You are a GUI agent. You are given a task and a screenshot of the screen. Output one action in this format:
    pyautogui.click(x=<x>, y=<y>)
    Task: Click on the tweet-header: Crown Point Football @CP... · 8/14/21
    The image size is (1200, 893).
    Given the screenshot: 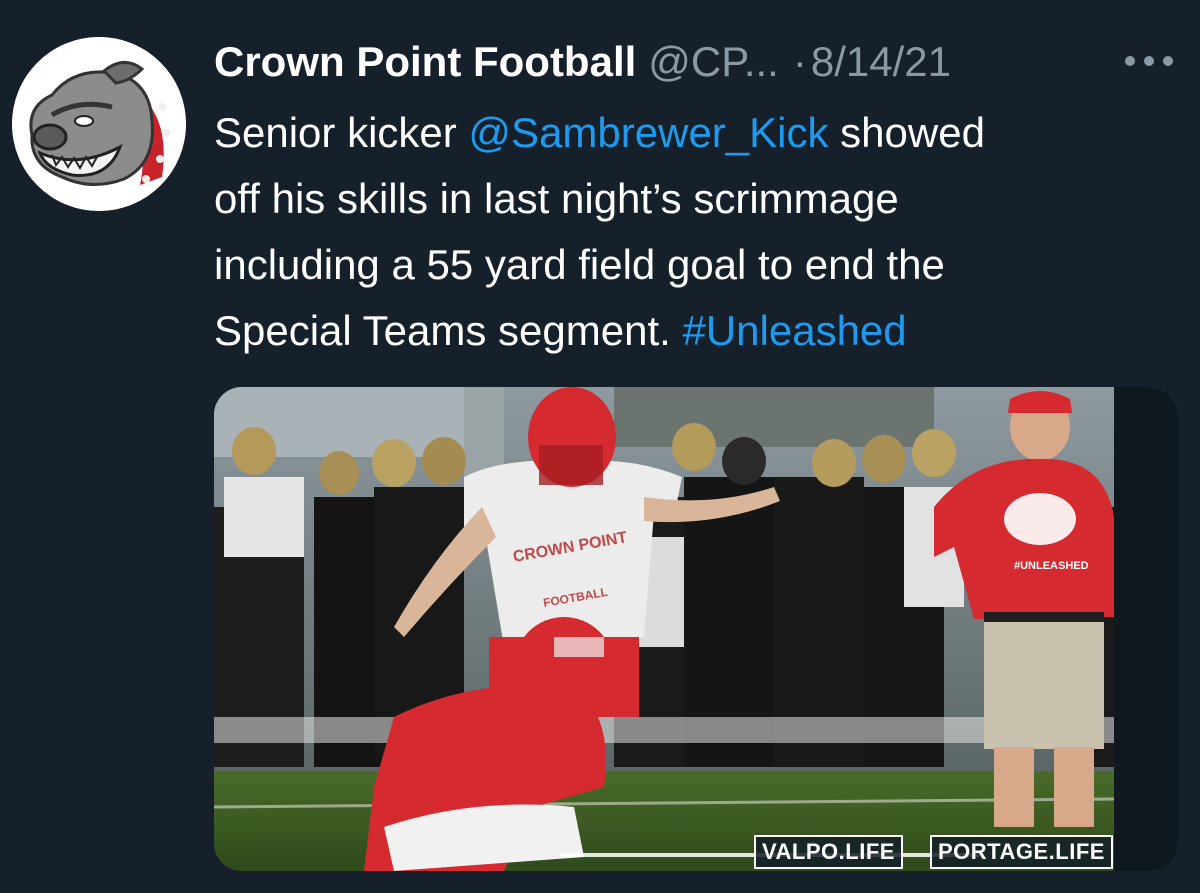 What is the action you would take?
    pyautogui.click(x=582, y=62)
    